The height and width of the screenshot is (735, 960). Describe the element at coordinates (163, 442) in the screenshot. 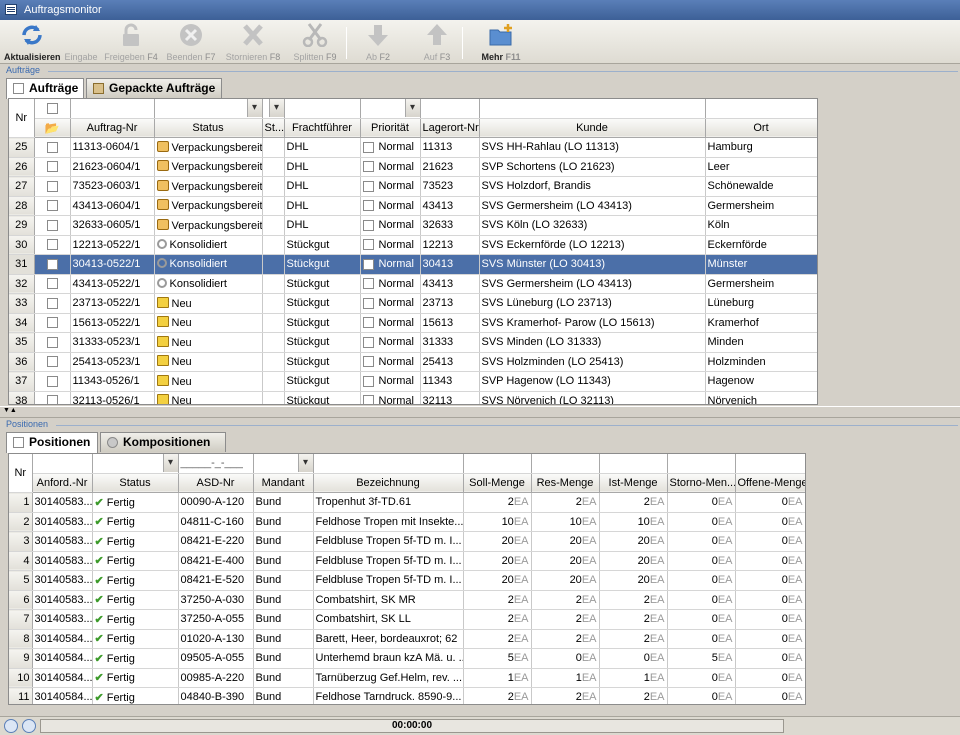

I see `tab-compositions: Kompositionen` at that location.